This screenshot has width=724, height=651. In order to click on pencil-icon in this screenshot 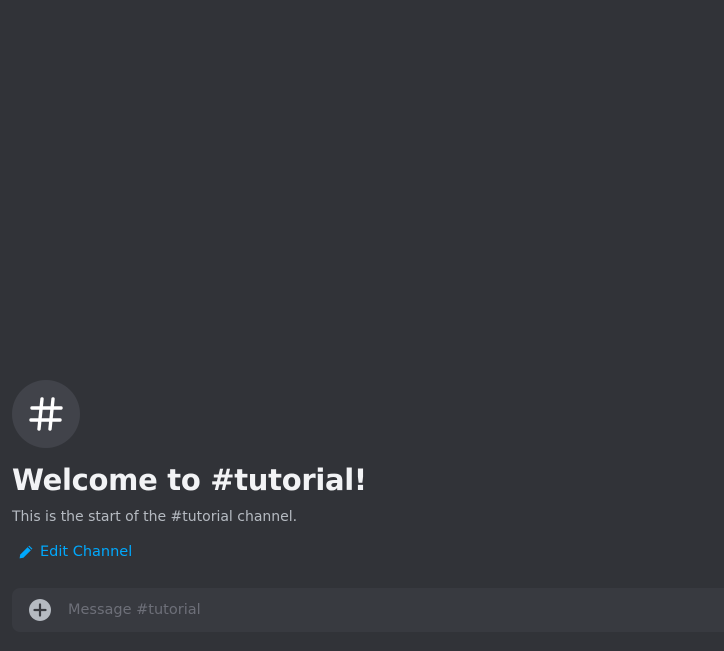, I will do `click(26, 552)`.